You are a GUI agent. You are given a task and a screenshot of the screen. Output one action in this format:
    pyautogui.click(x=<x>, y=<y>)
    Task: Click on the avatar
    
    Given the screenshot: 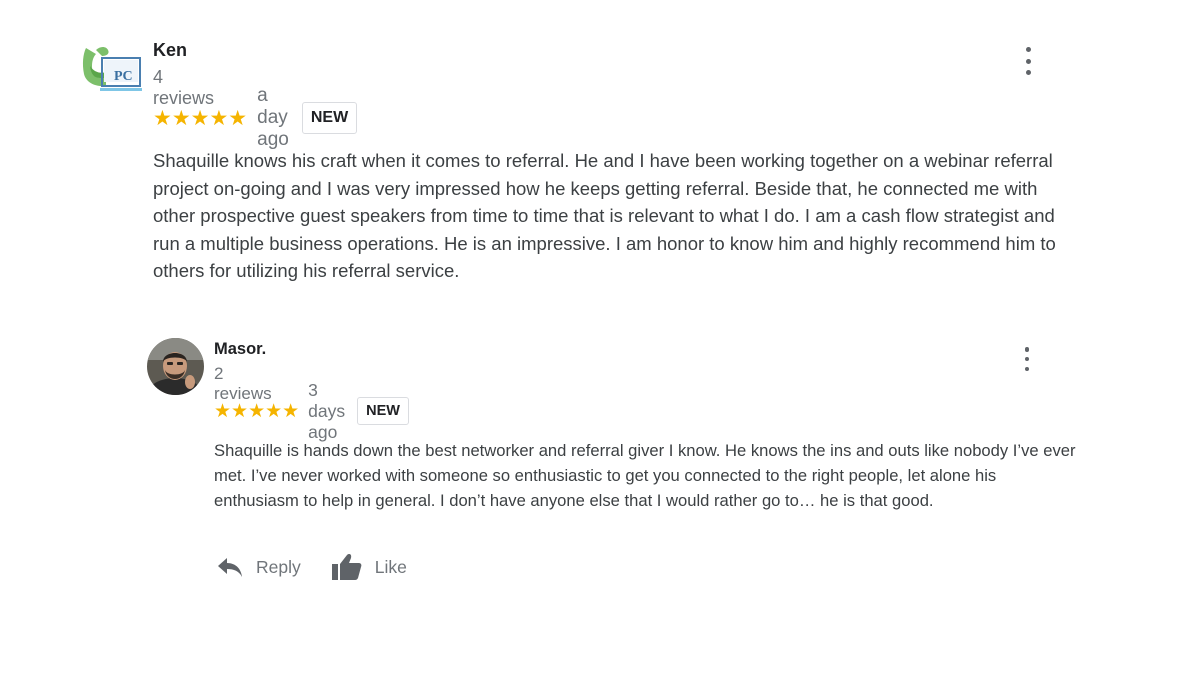 What is the action you would take?
    pyautogui.click(x=175, y=366)
    